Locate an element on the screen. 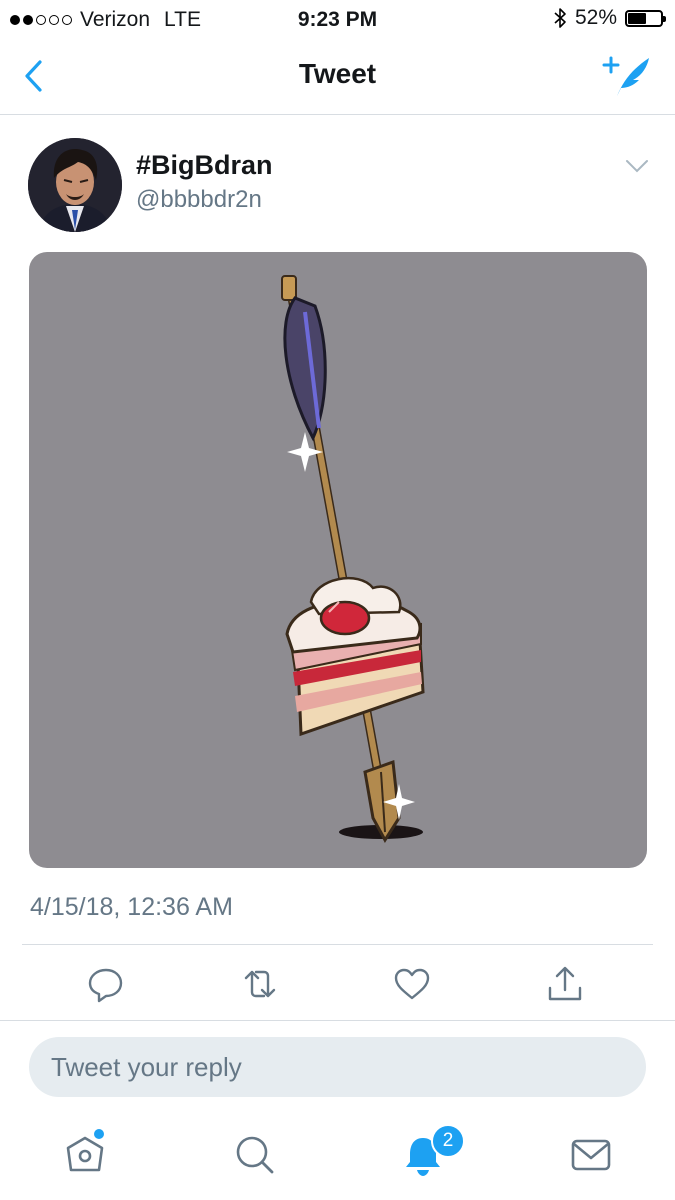  battery-icon is located at coordinates (645, 18).